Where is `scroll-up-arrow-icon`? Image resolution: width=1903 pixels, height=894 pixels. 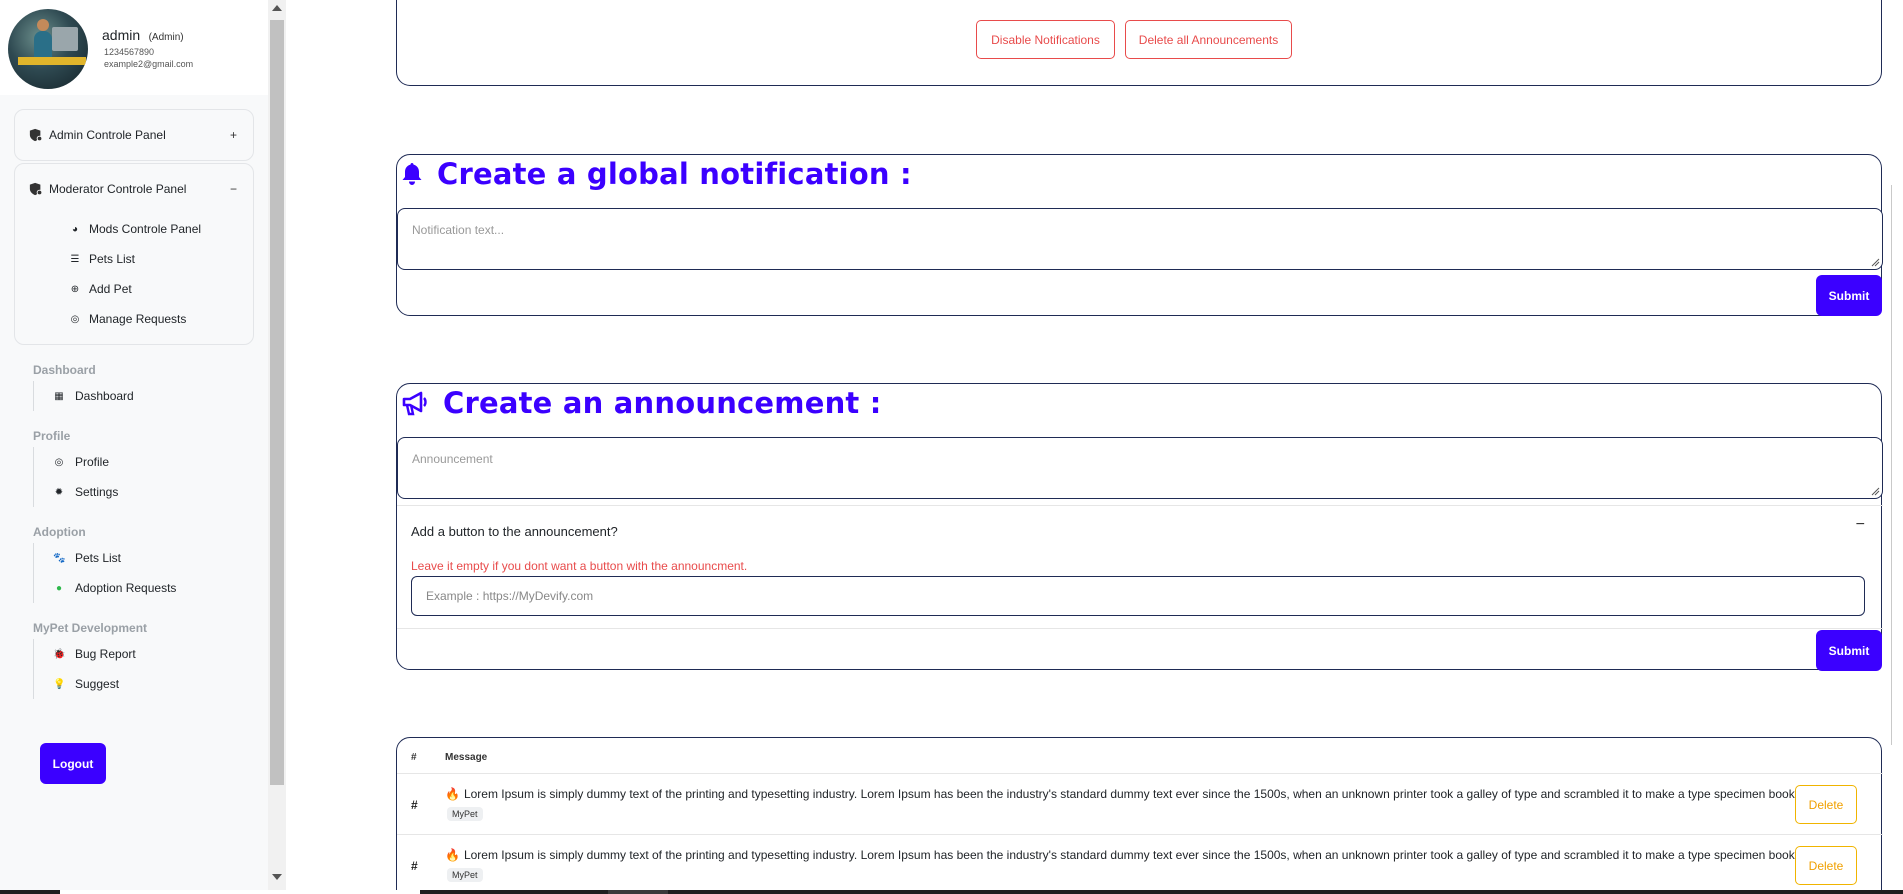
scroll-up-arrow-icon is located at coordinates (277, 8).